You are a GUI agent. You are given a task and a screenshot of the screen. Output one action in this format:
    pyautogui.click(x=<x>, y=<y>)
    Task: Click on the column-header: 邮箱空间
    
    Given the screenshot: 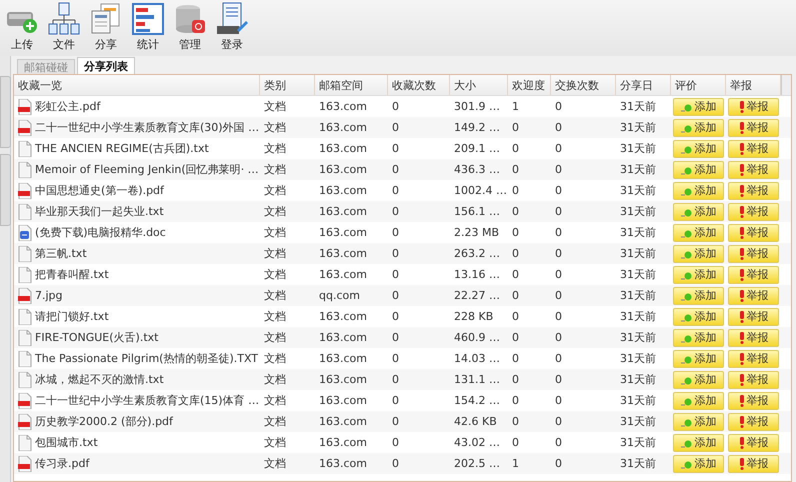 What is the action you would take?
    pyautogui.click(x=351, y=85)
    